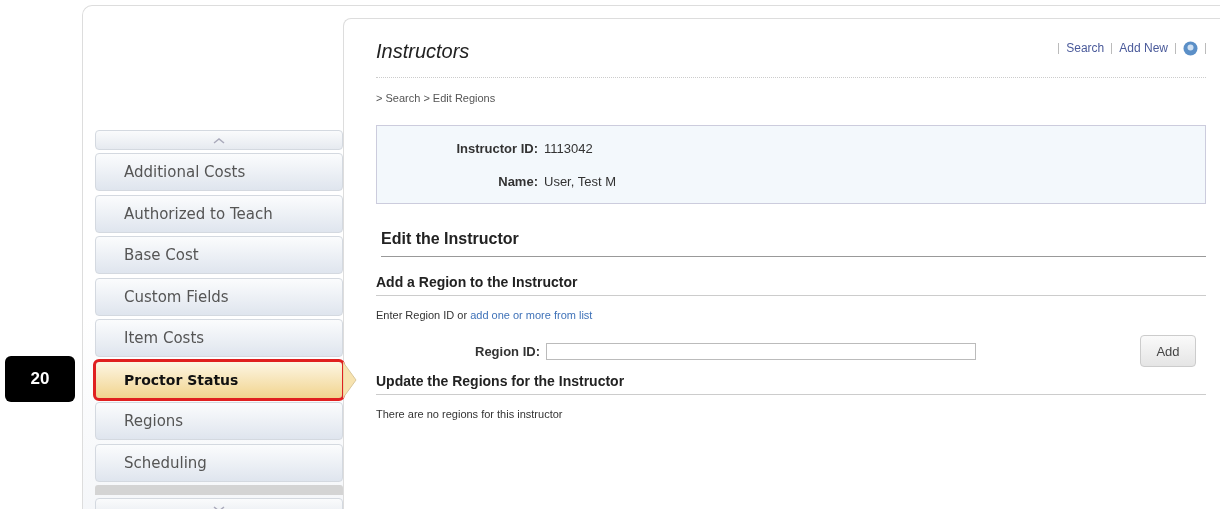 The width and height of the screenshot is (1220, 509). Describe the element at coordinates (436, 98) in the screenshot. I see `breadcrumb: > Search > Edit Regions` at that location.